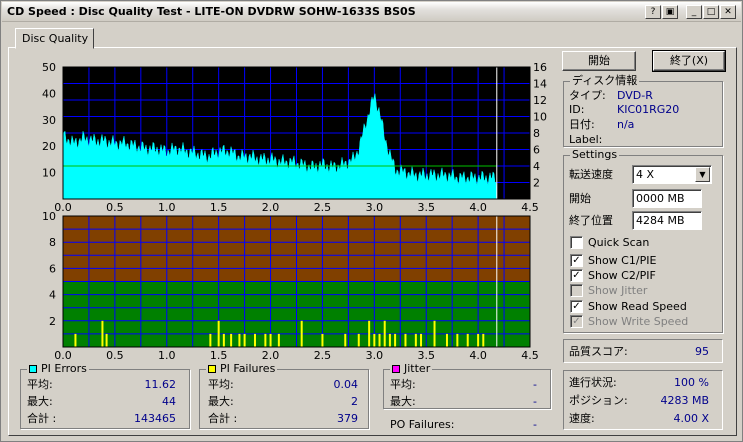  Describe the element at coordinates (582, 418) in the screenshot. I see `current-speed-label: 速度:` at that location.